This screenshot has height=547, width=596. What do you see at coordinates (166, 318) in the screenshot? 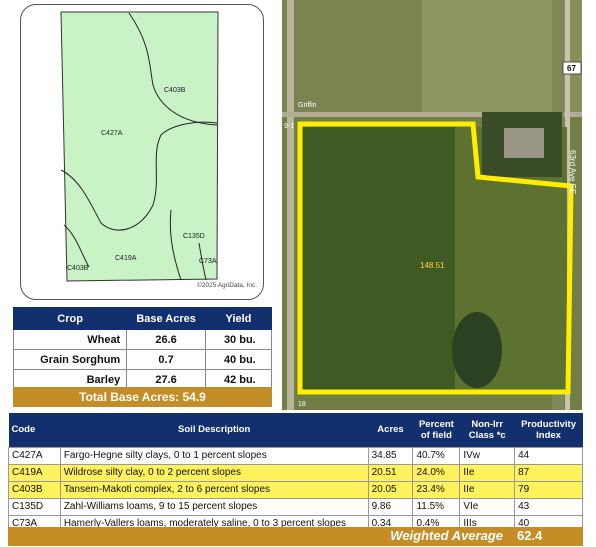
I see `base-acres-header: Base Acres` at bounding box center [166, 318].